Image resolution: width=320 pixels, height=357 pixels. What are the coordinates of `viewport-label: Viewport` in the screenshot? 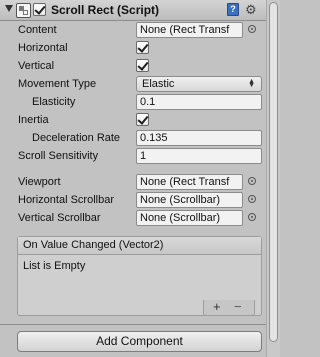 It's located at (39, 182).